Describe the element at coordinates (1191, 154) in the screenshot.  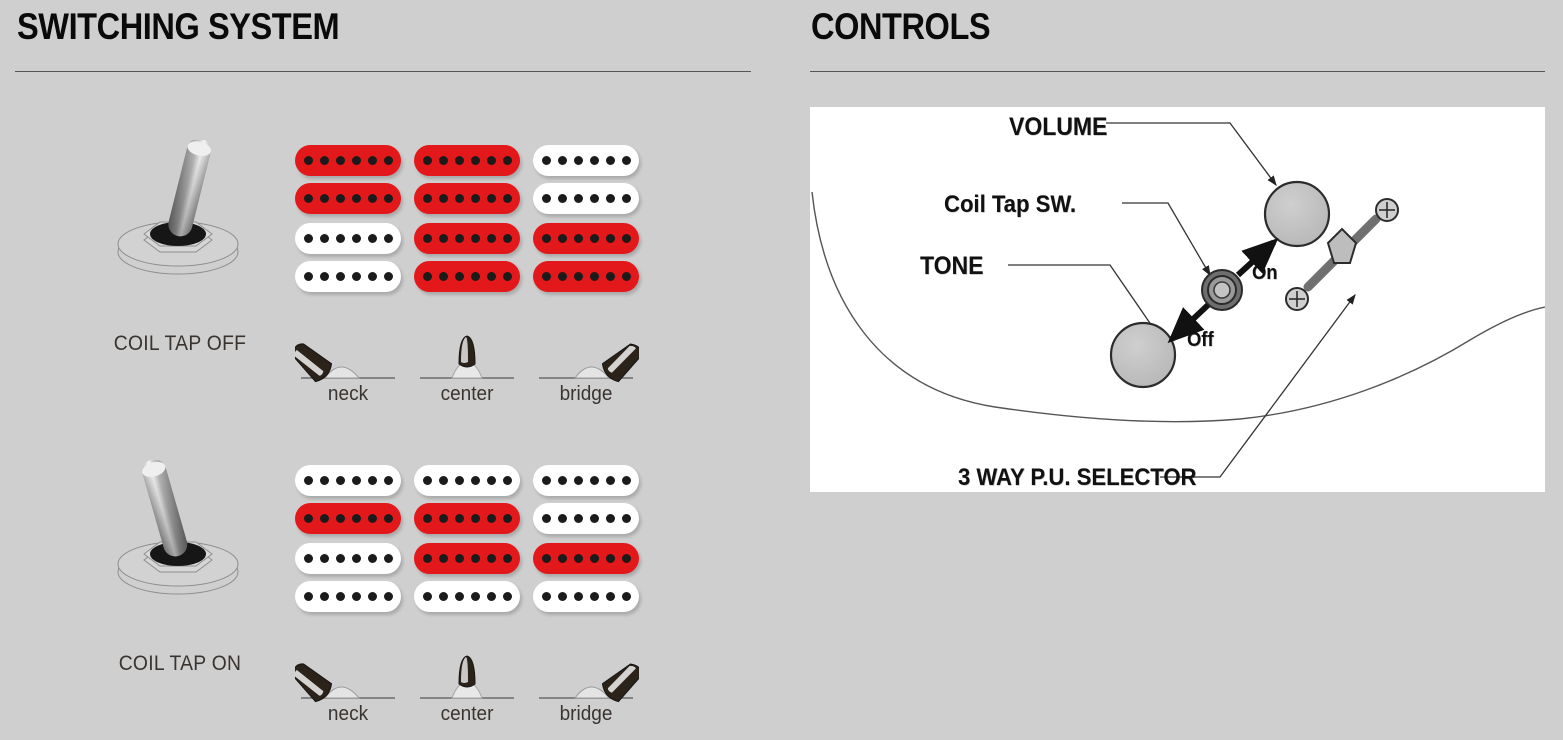
I see `leader-line-volume` at that location.